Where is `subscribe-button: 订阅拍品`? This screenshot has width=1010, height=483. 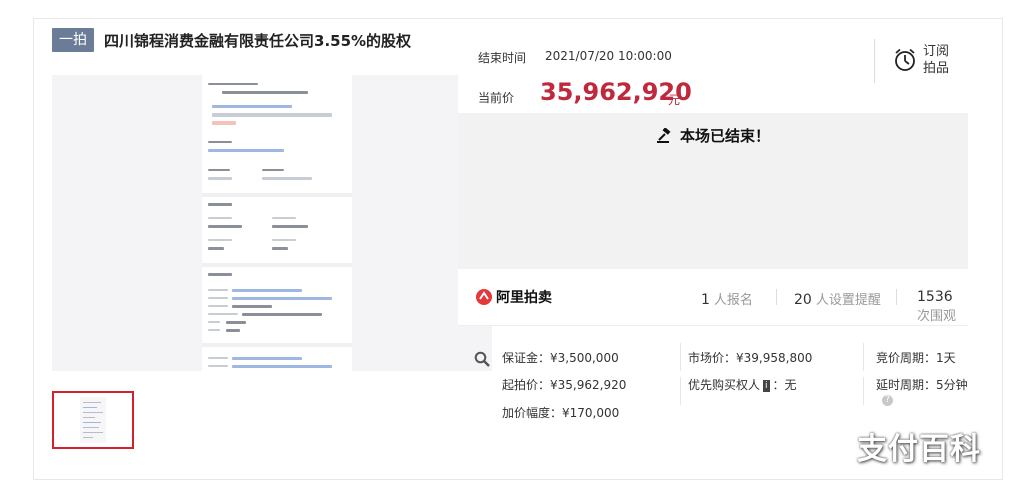 subscribe-button: 订阅拍品 is located at coordinates (922, 60).